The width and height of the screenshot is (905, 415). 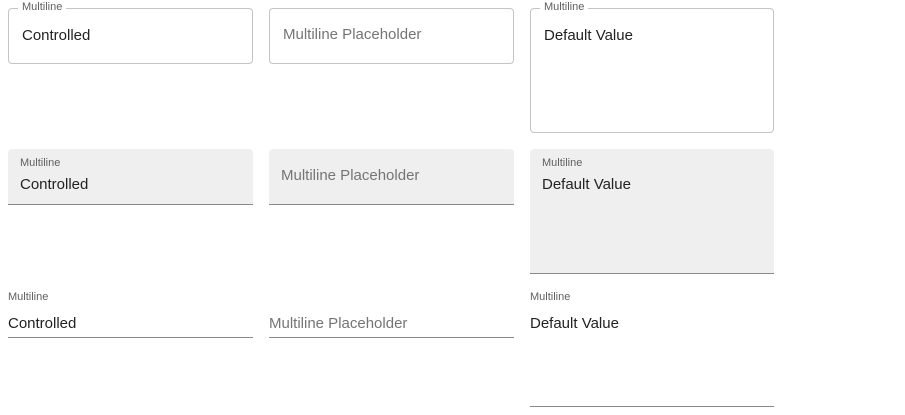 I want to click on filled-default-field: Multiline Default Value, so click(x=652, y=211).